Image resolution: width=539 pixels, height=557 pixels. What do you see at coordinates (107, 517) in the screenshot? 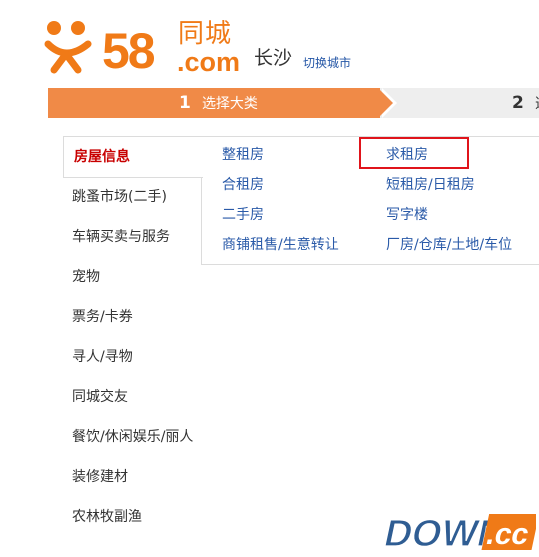
I see `category-item-agriculture: 农林牧副渔` at bounding box center [107, 517].